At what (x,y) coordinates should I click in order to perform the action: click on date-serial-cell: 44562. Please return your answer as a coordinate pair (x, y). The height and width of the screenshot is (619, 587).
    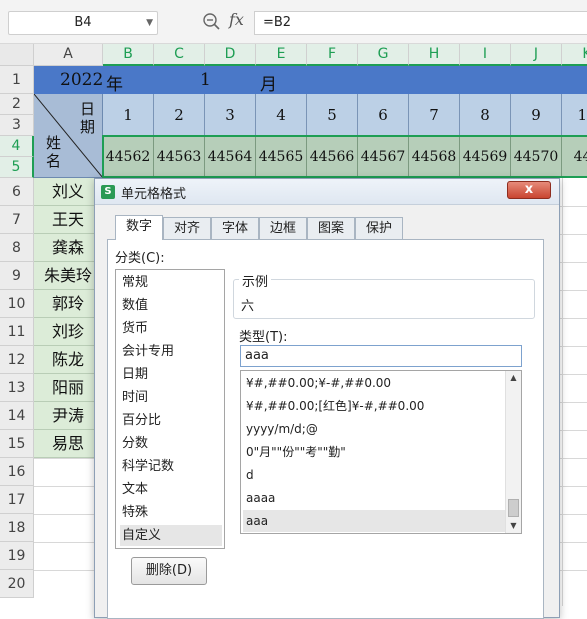
    Looking at the image, I should click on (128, 157).